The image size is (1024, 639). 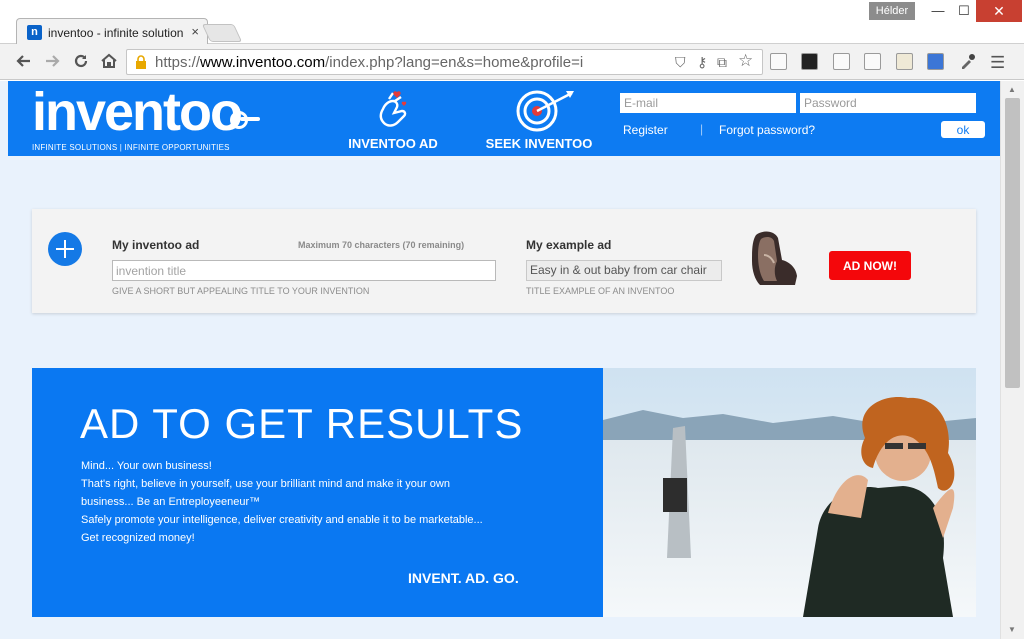 What do you see at coordinates (904, 61) in the screenshot?
I see `extension-note-icon` at bounding box center [904, 61].